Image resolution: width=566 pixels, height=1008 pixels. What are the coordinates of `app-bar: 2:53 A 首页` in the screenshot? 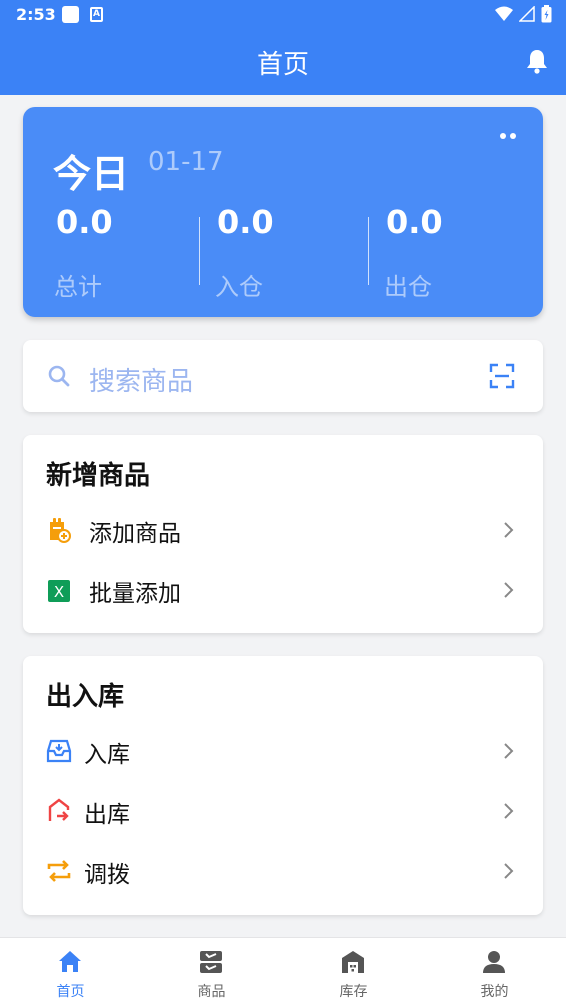 It's located at (283, 47).